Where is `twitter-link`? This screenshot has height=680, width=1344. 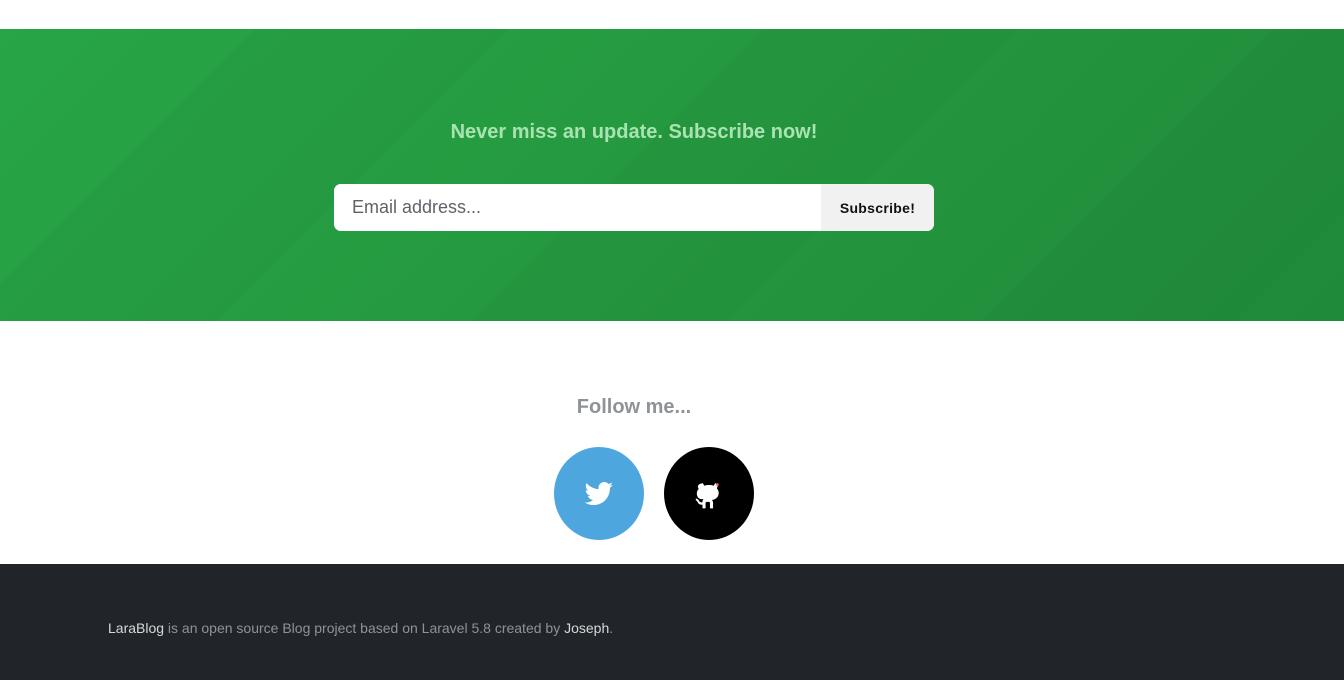 twitter-link is located at coordinates (599, 493).